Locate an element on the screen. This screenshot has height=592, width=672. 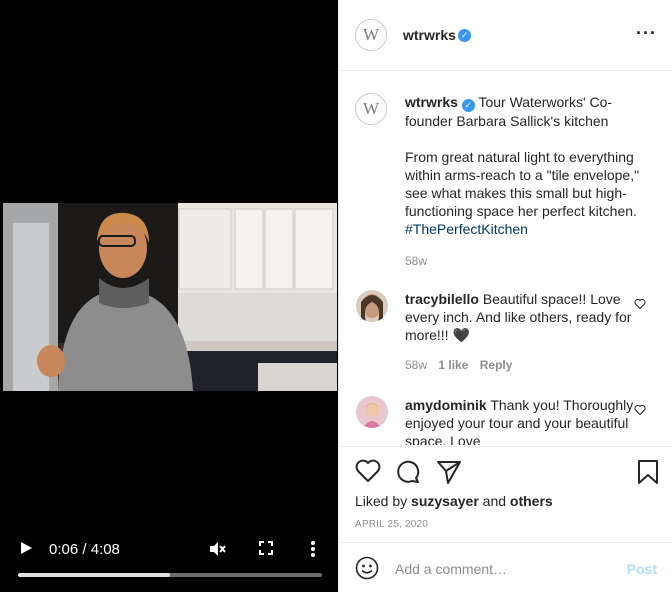
add-comment-bar: Add a comment… Post is located at coordinates (505, 567).